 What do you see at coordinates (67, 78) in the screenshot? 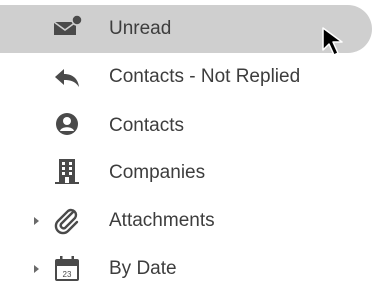
I see `reply-icon` at bounding box center [67, 78].